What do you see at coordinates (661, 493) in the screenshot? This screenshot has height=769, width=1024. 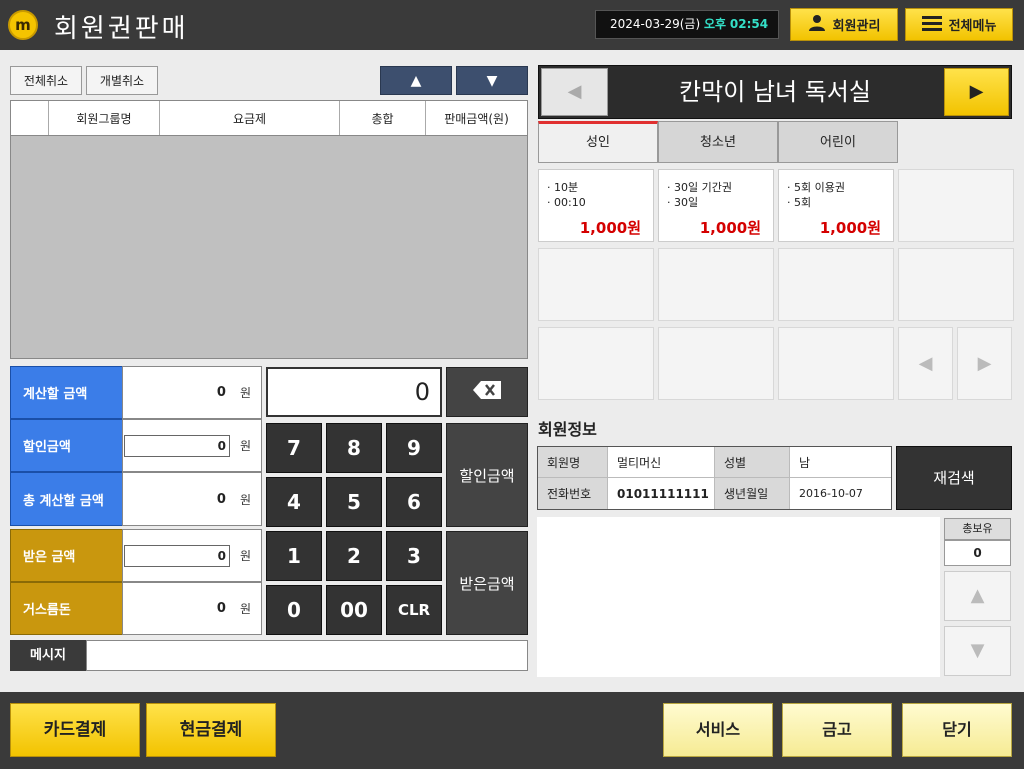 I see `phone-value: 01011111111` at bounding box center [661, 493].